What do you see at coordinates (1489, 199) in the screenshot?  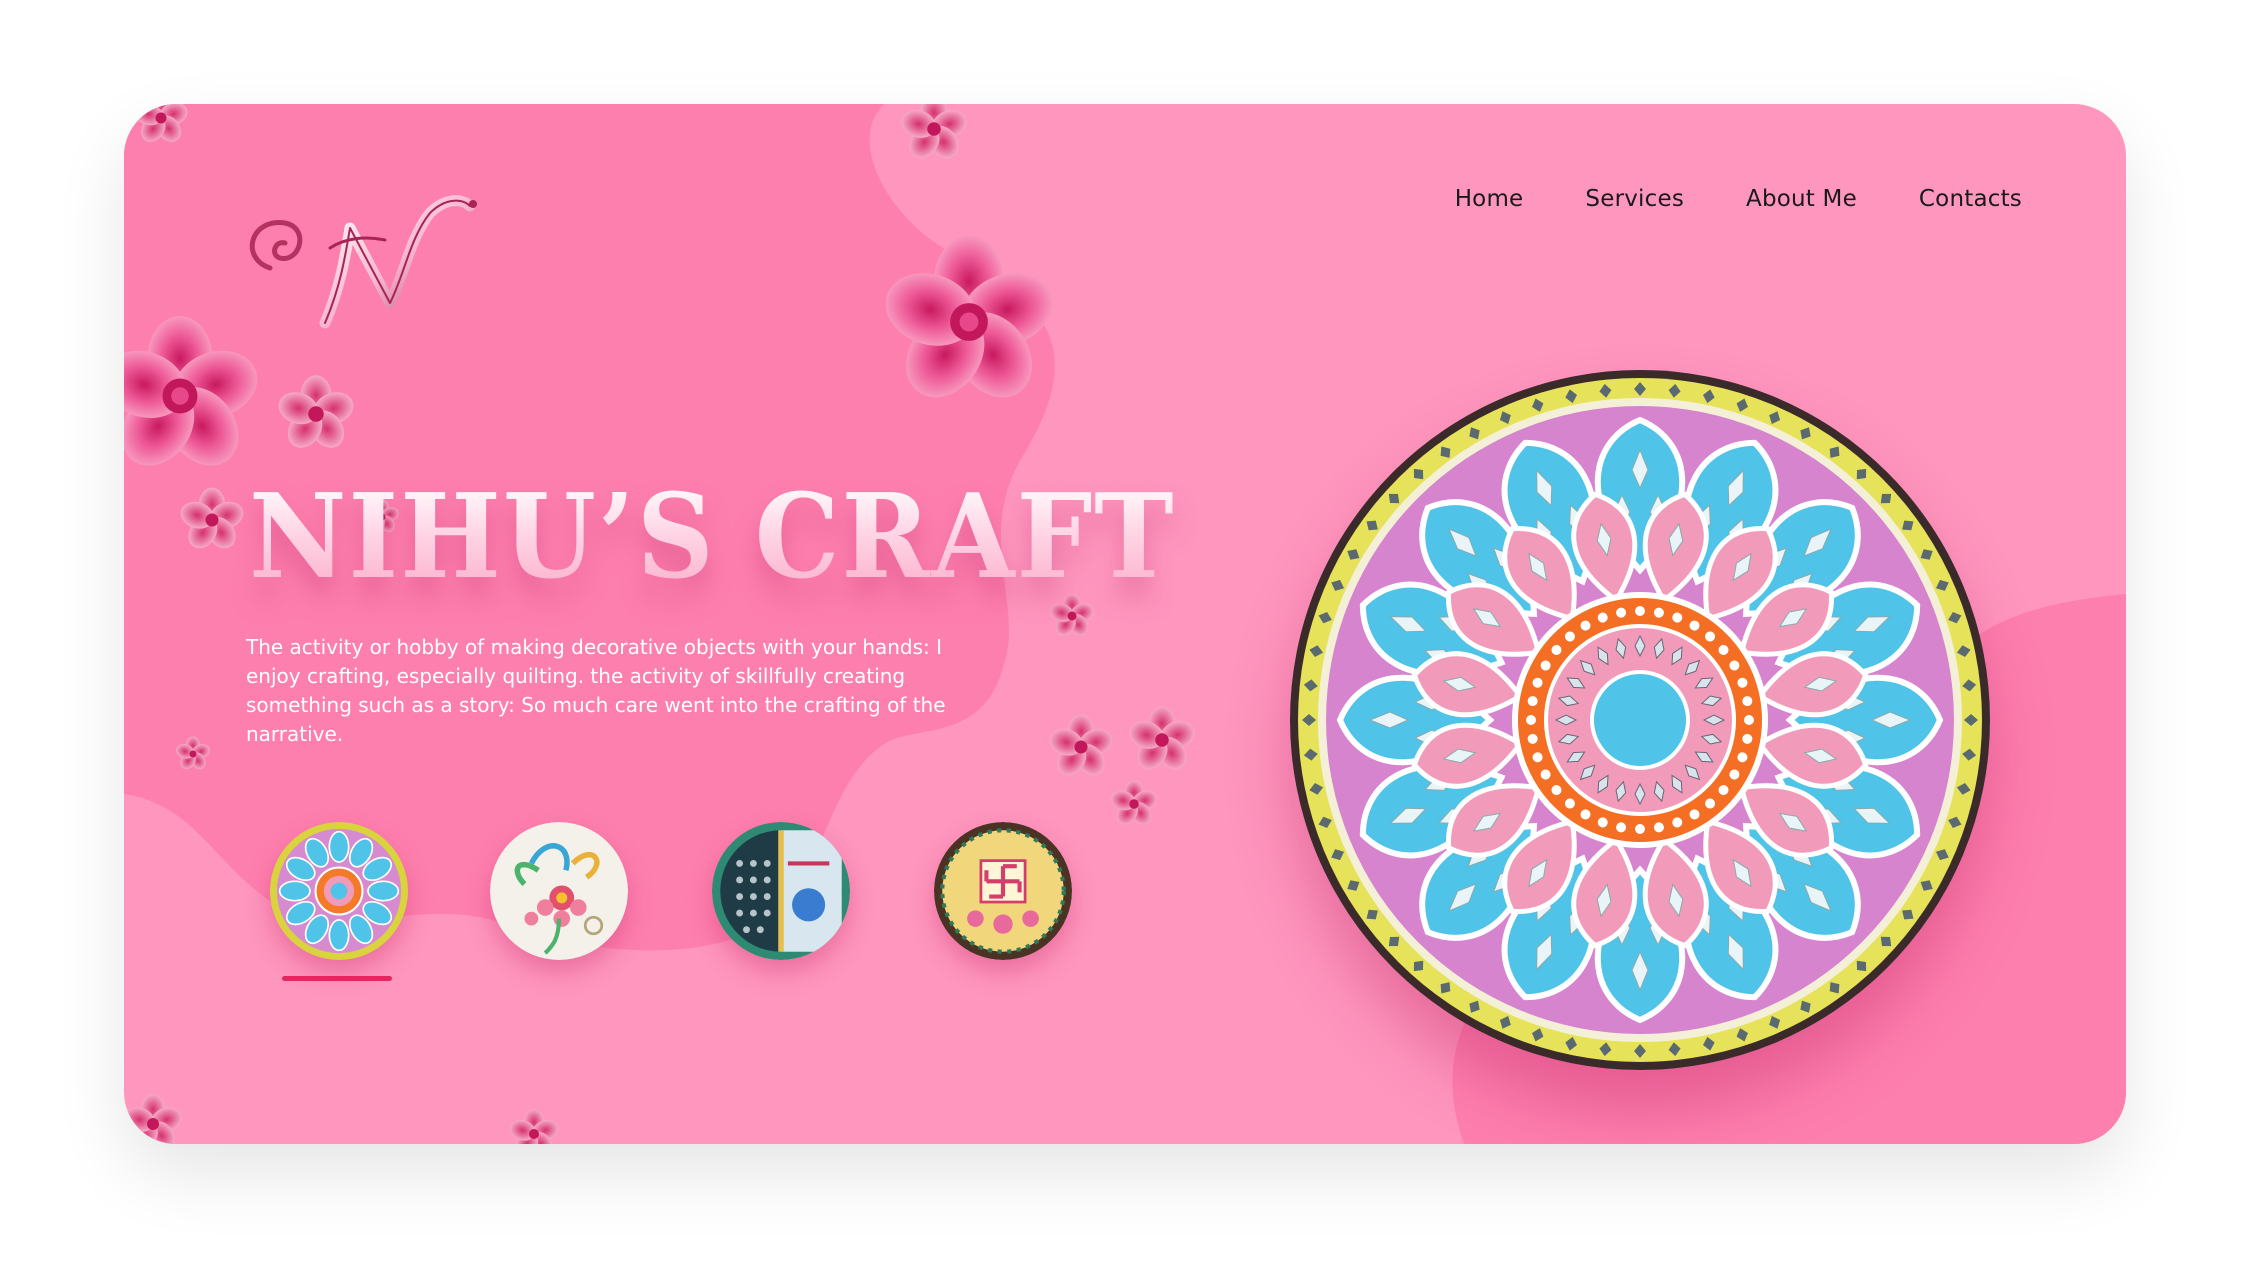 I see `nav-home: Home` at bounding box center [1489, 199].